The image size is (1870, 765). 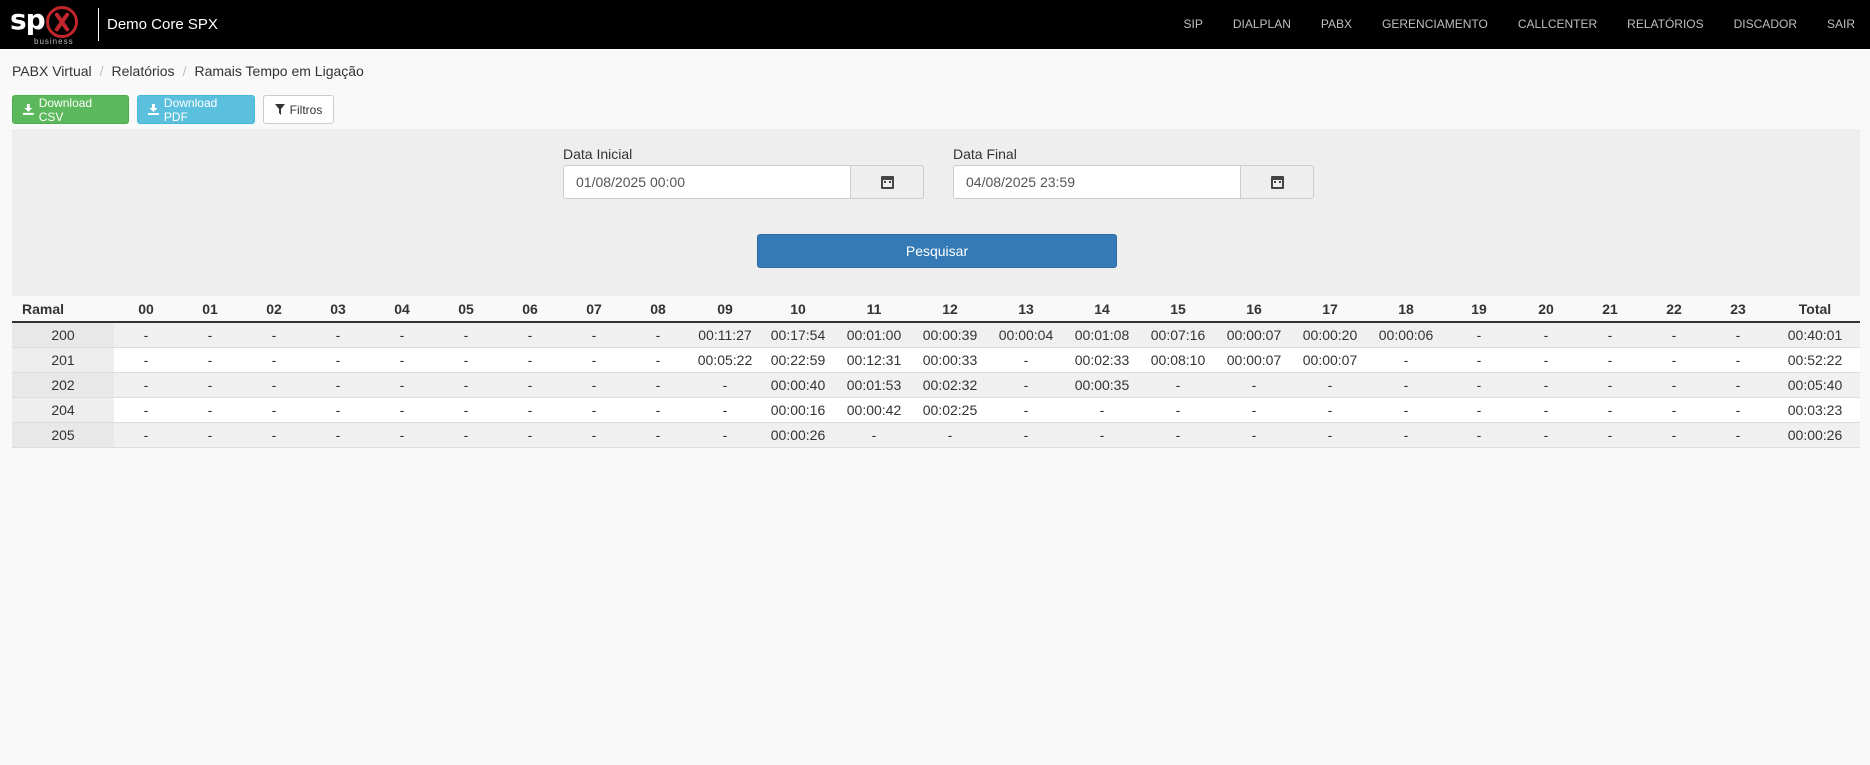 I want to click on hour-cell: 00:00:39, so click(x=950, y=335).